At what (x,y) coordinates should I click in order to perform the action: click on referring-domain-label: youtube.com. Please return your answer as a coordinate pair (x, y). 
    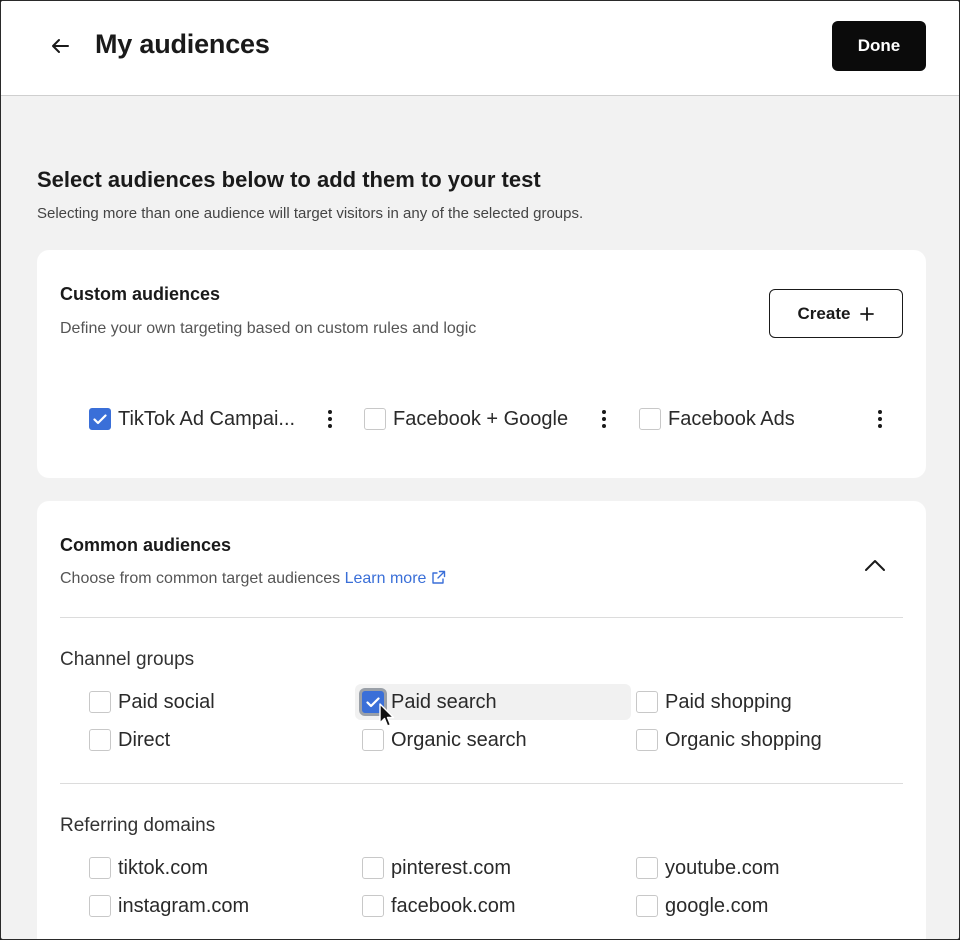
    Looking at the image, I should click on (722, 867).